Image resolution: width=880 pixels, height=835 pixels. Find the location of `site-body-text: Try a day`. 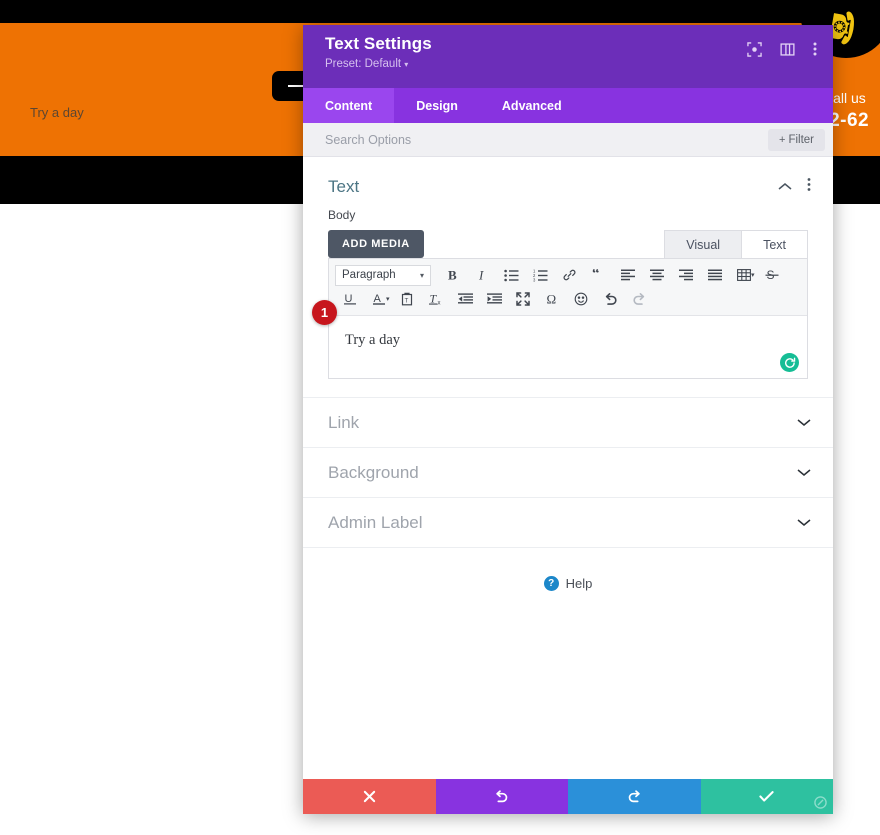

site-body-text: Try a day is located at coordinates (57, 112).